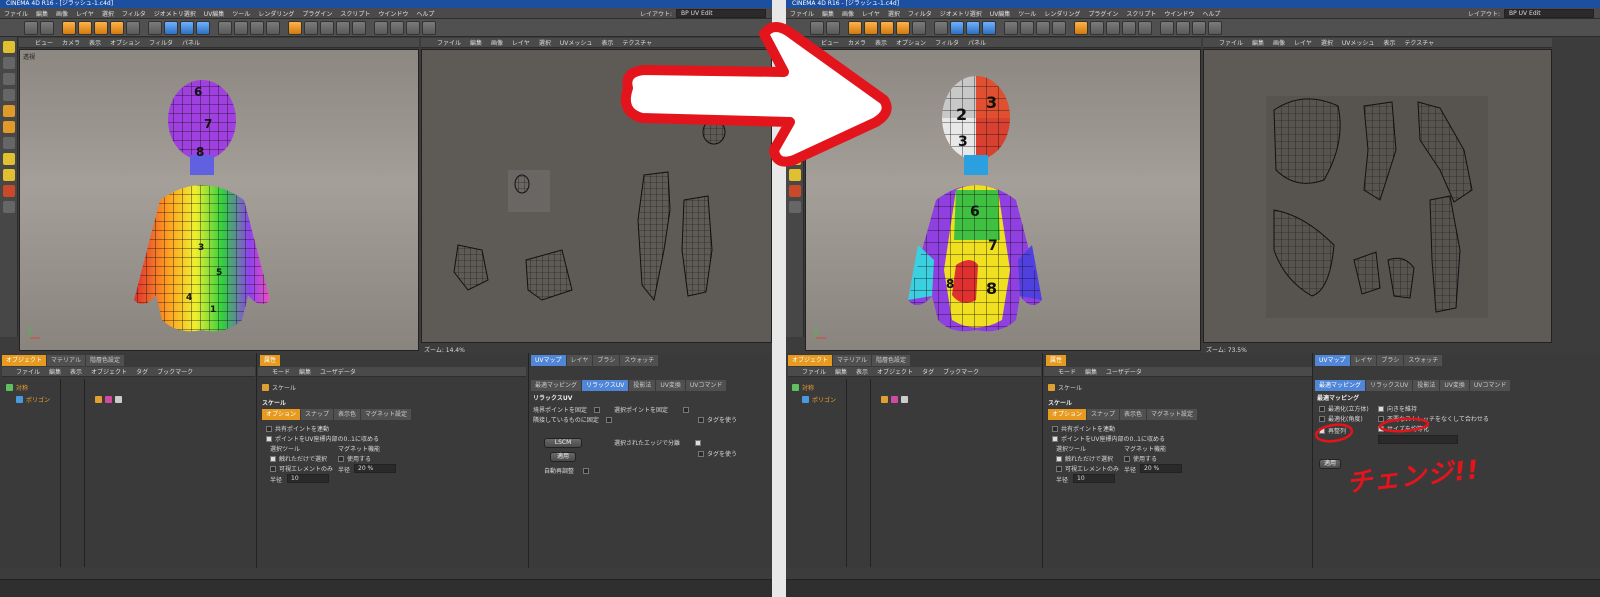 The image size is (1600, 597). What do you see at coordinates (961, 13) in the screenshot?
I see `menu-geometry-select: ジオメトリ選択` at bounding box center [961, 13].